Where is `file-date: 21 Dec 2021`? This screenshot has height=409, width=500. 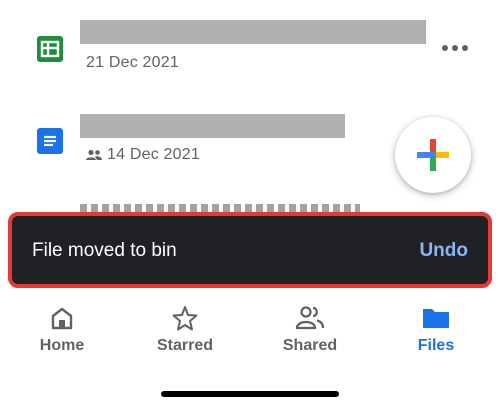 file-date: 21 Dec 2021 is located at coordinates (132, 62).